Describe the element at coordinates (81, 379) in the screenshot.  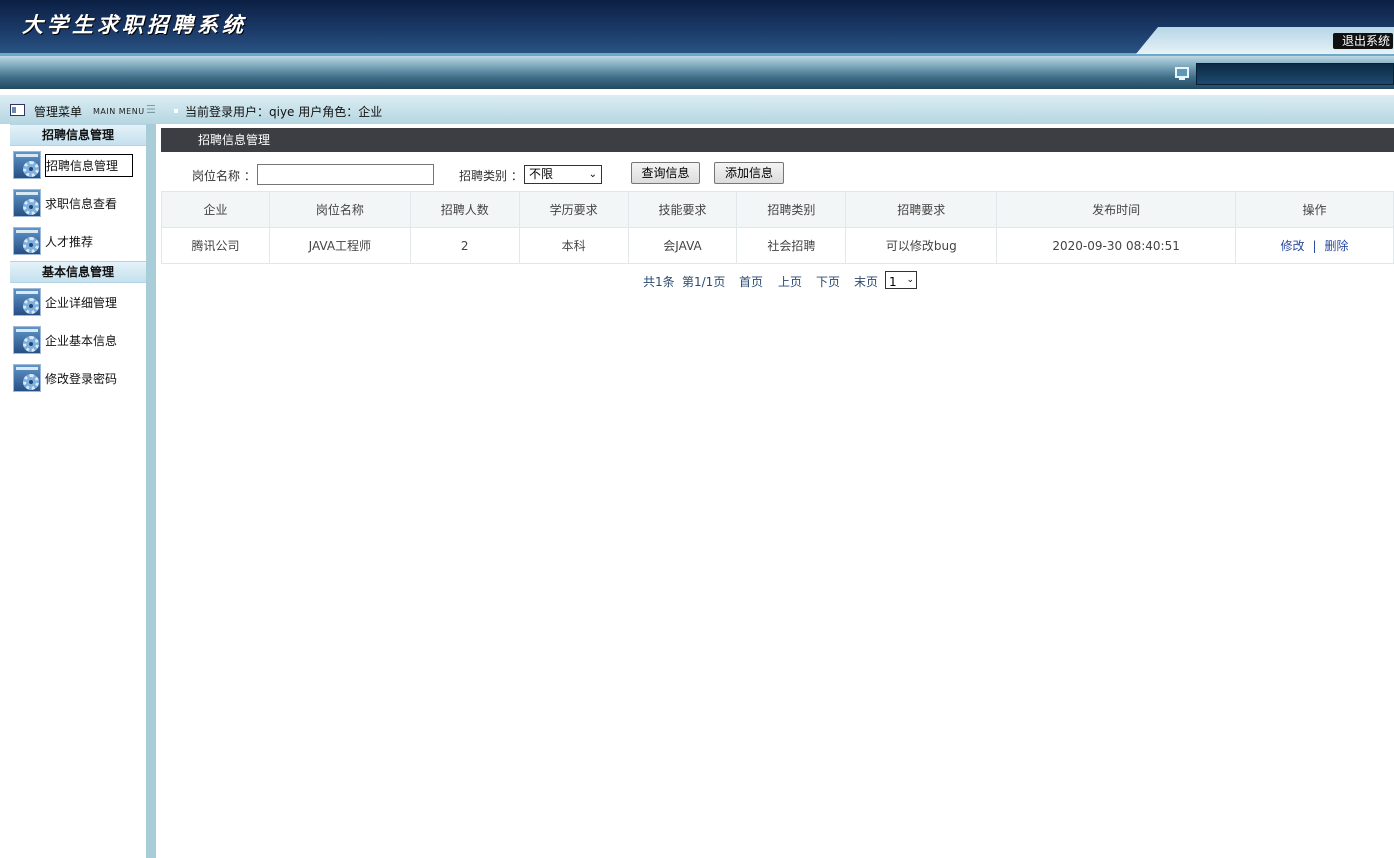
I see `sidebar-item-label: 修改登录密码` at that location.